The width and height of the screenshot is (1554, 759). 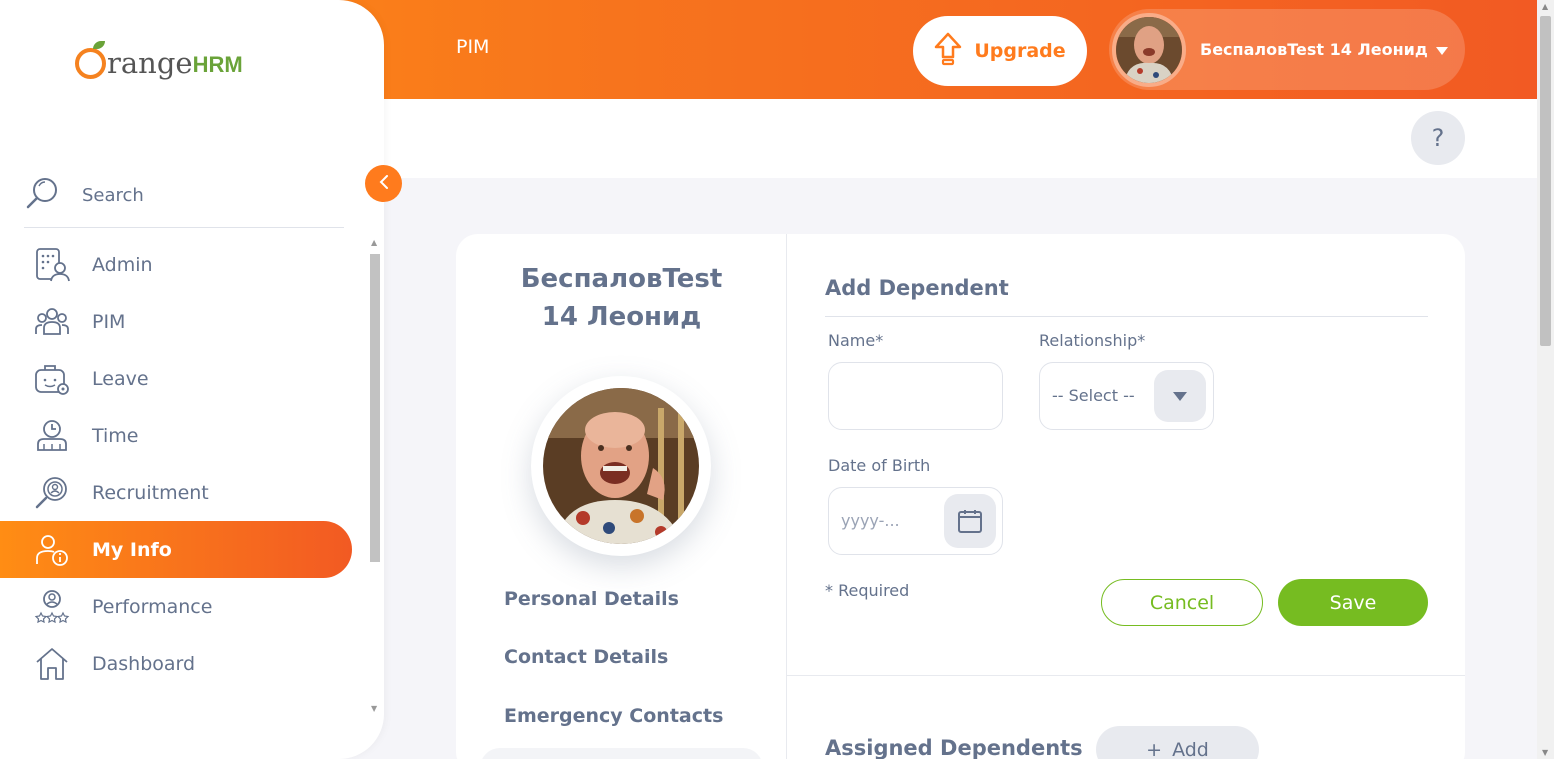 I want to click on employee-name-line2: 14 Леонид, so click(x=621, y=317).